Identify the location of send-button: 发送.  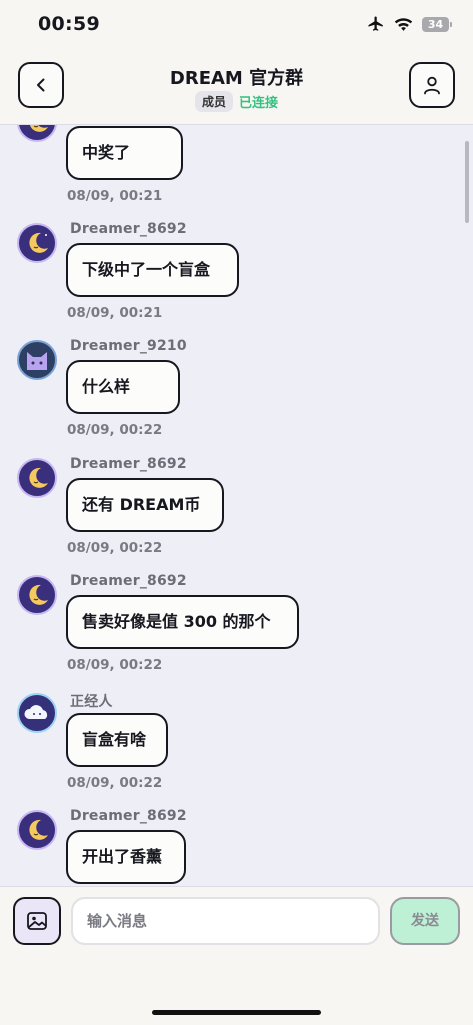
(425, 921).